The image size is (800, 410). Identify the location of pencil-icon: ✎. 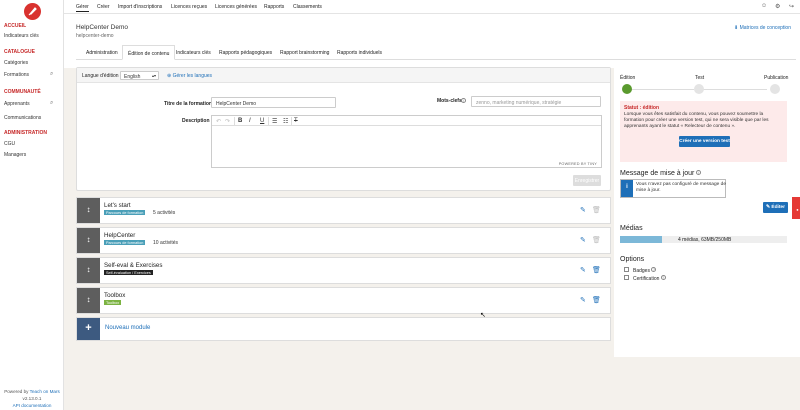
(768, 207).